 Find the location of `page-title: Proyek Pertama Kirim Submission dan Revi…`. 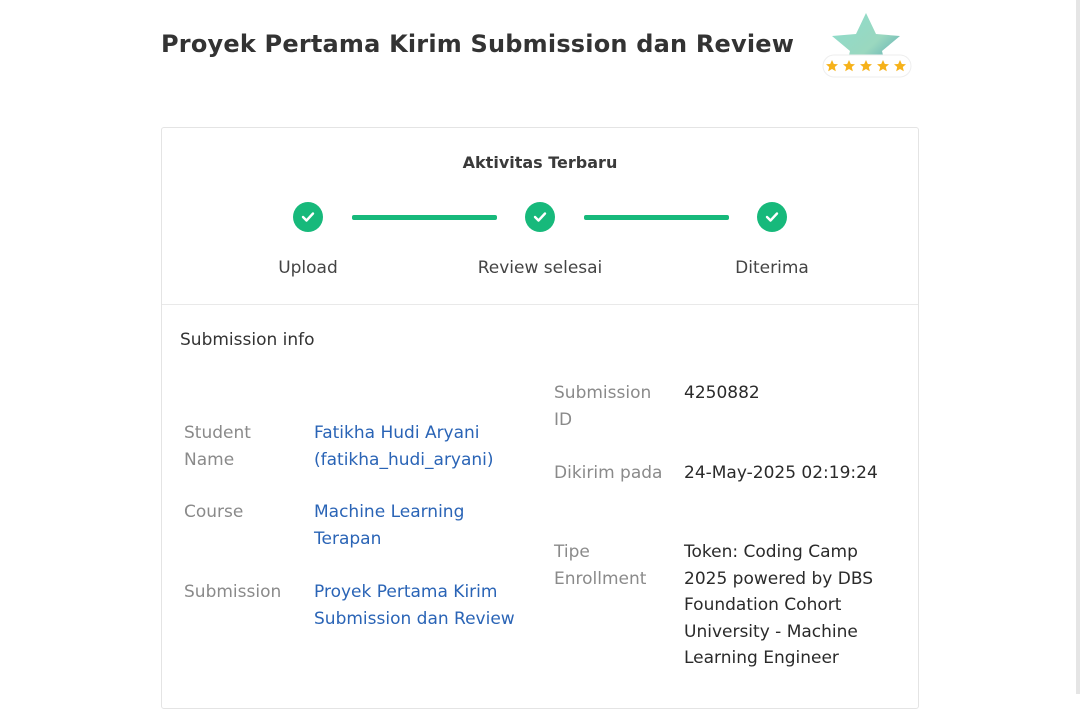

page-title: Proyek Pertama Kirim Submission dan Revi… is located at coordinates (478, 44).